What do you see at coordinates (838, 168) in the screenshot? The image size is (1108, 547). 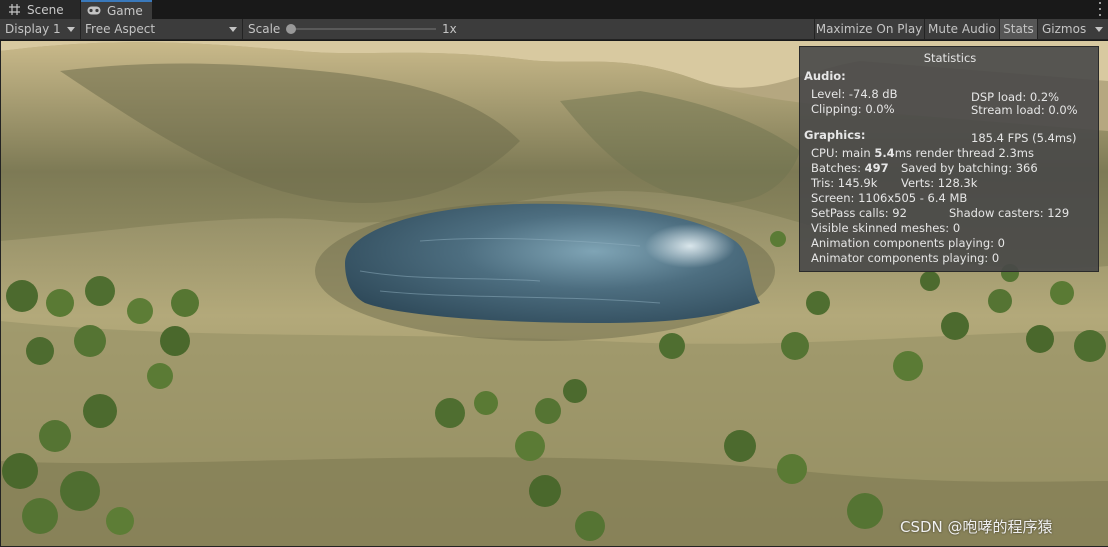 I see `batches-prefix: Batches:` at bounding box center [838, 168].